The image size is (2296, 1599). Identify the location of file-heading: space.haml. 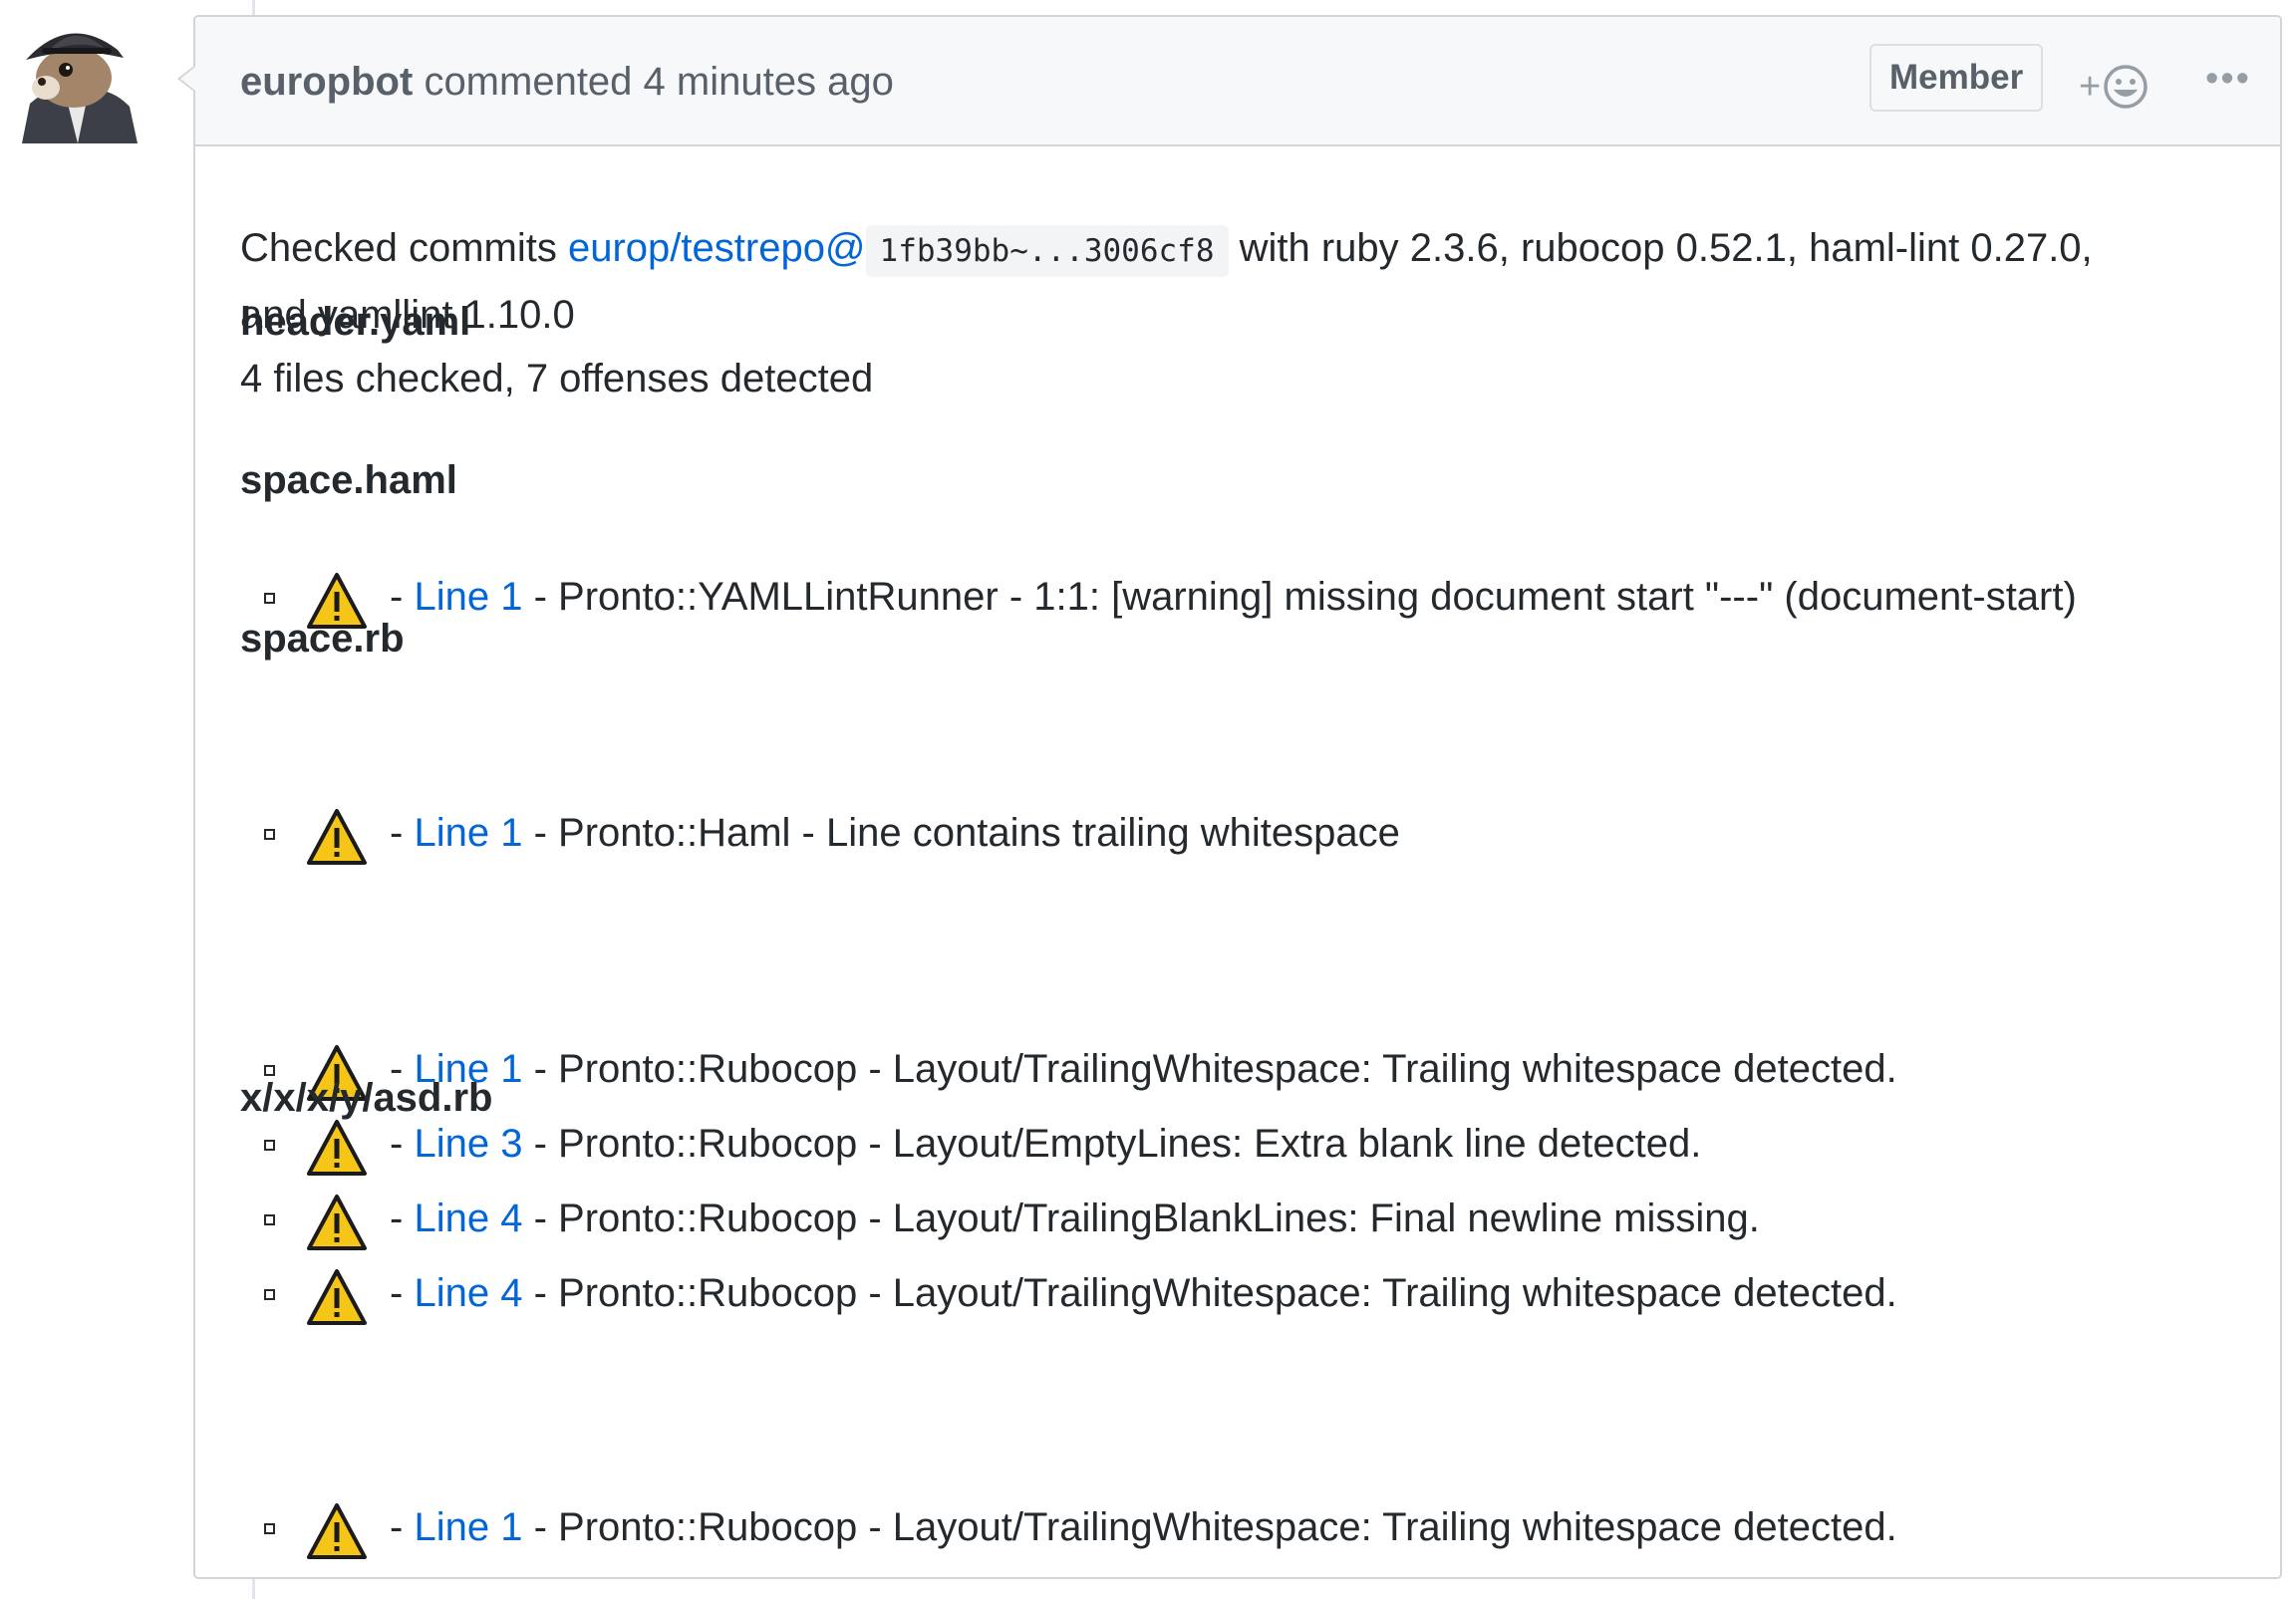
(348, 480).